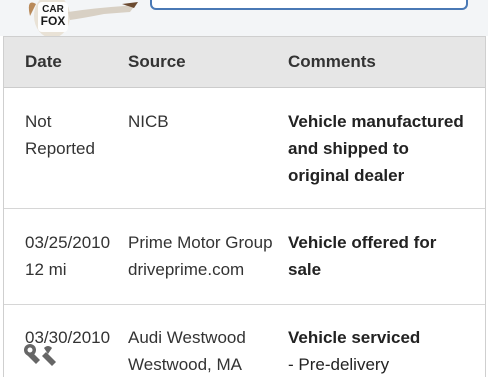 Image resolution: width=488 pixels, height=384 pixels. I want to click on source-cell: Audi Westwood Westwood, MA, so click(208, 351).